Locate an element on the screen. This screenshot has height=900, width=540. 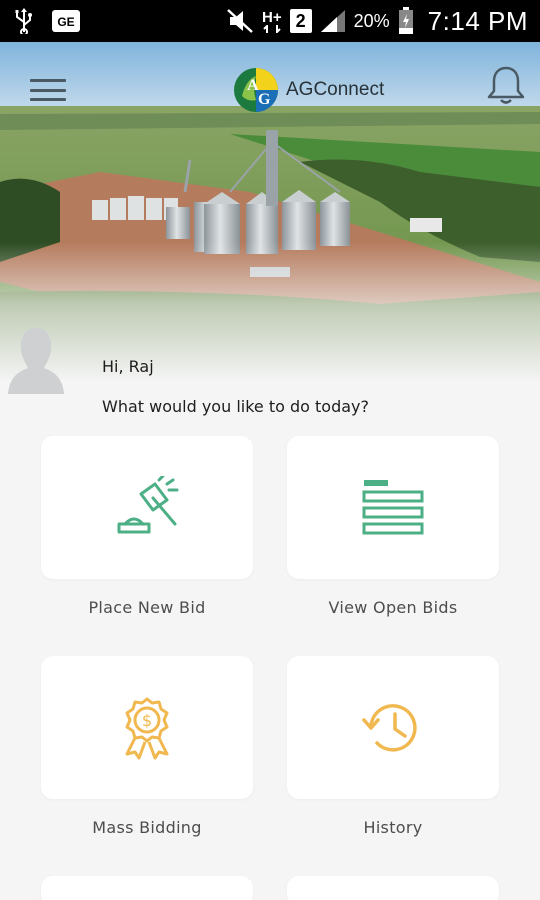
ge-label: GE is located at coordinates (65, 22).